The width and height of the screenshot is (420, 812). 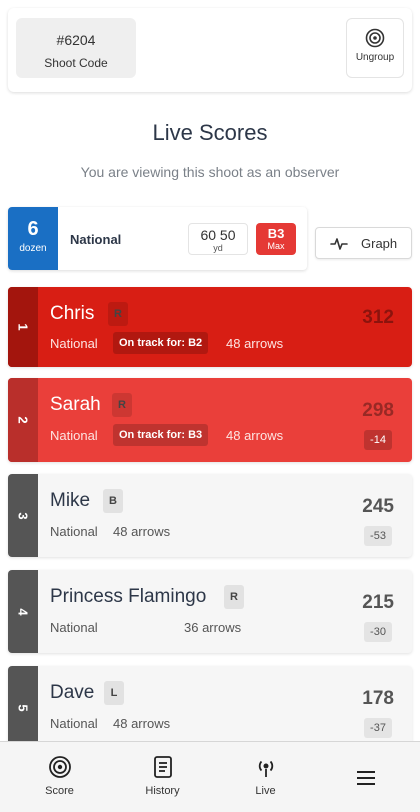 I want to click on ungroup-label: Ungroup, so click(x=375, y=57).